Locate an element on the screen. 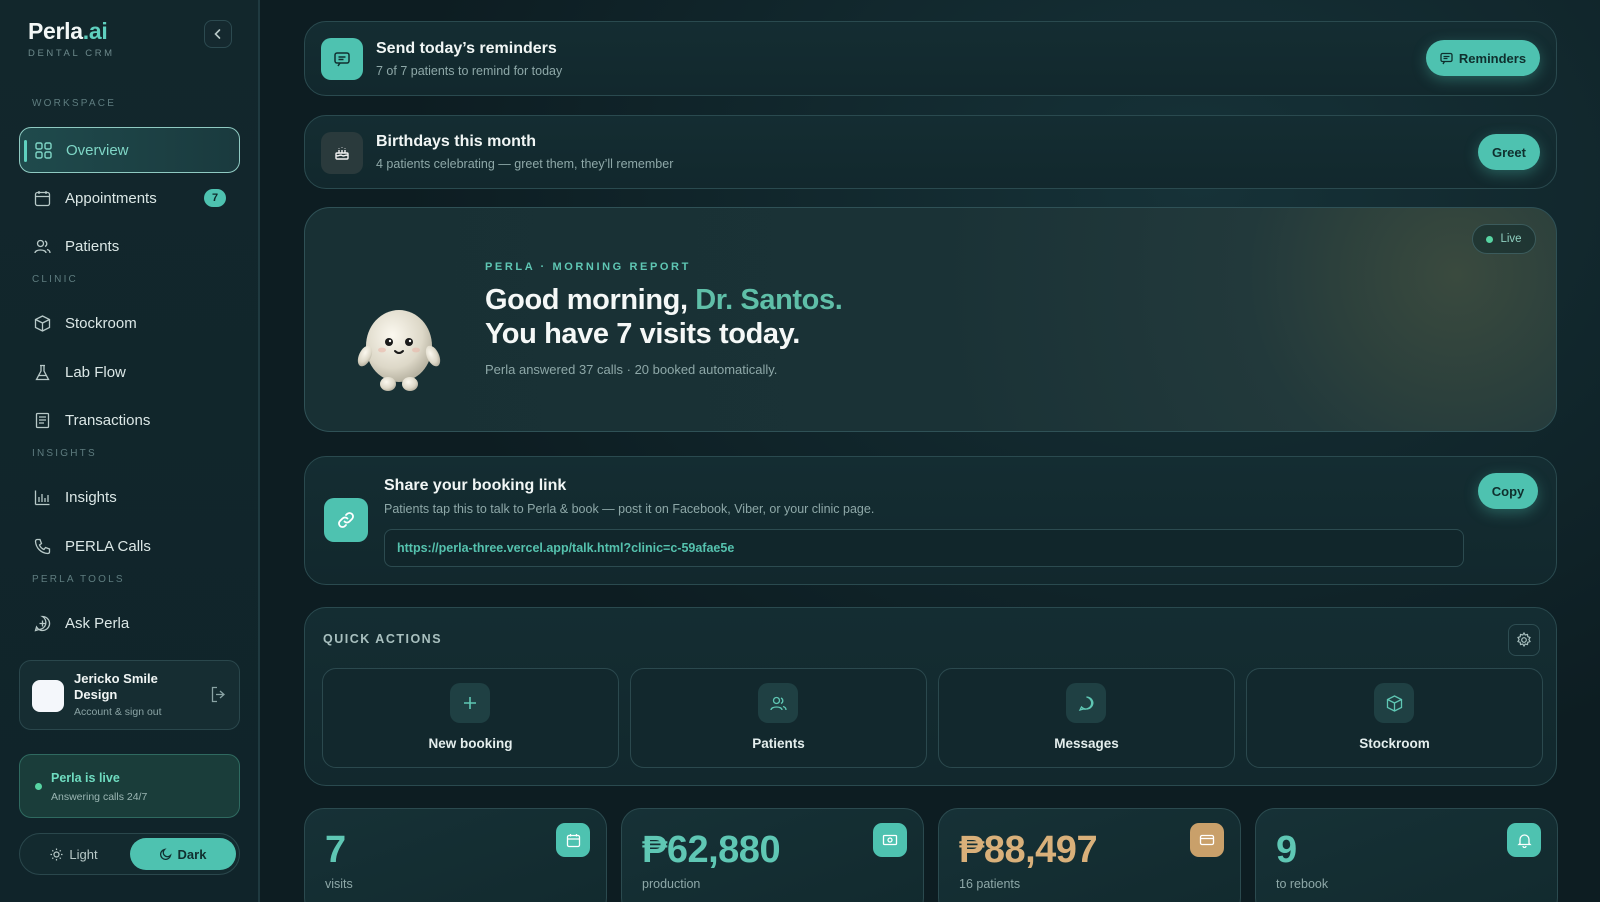  box-icon is located at coordinates (42, 323).